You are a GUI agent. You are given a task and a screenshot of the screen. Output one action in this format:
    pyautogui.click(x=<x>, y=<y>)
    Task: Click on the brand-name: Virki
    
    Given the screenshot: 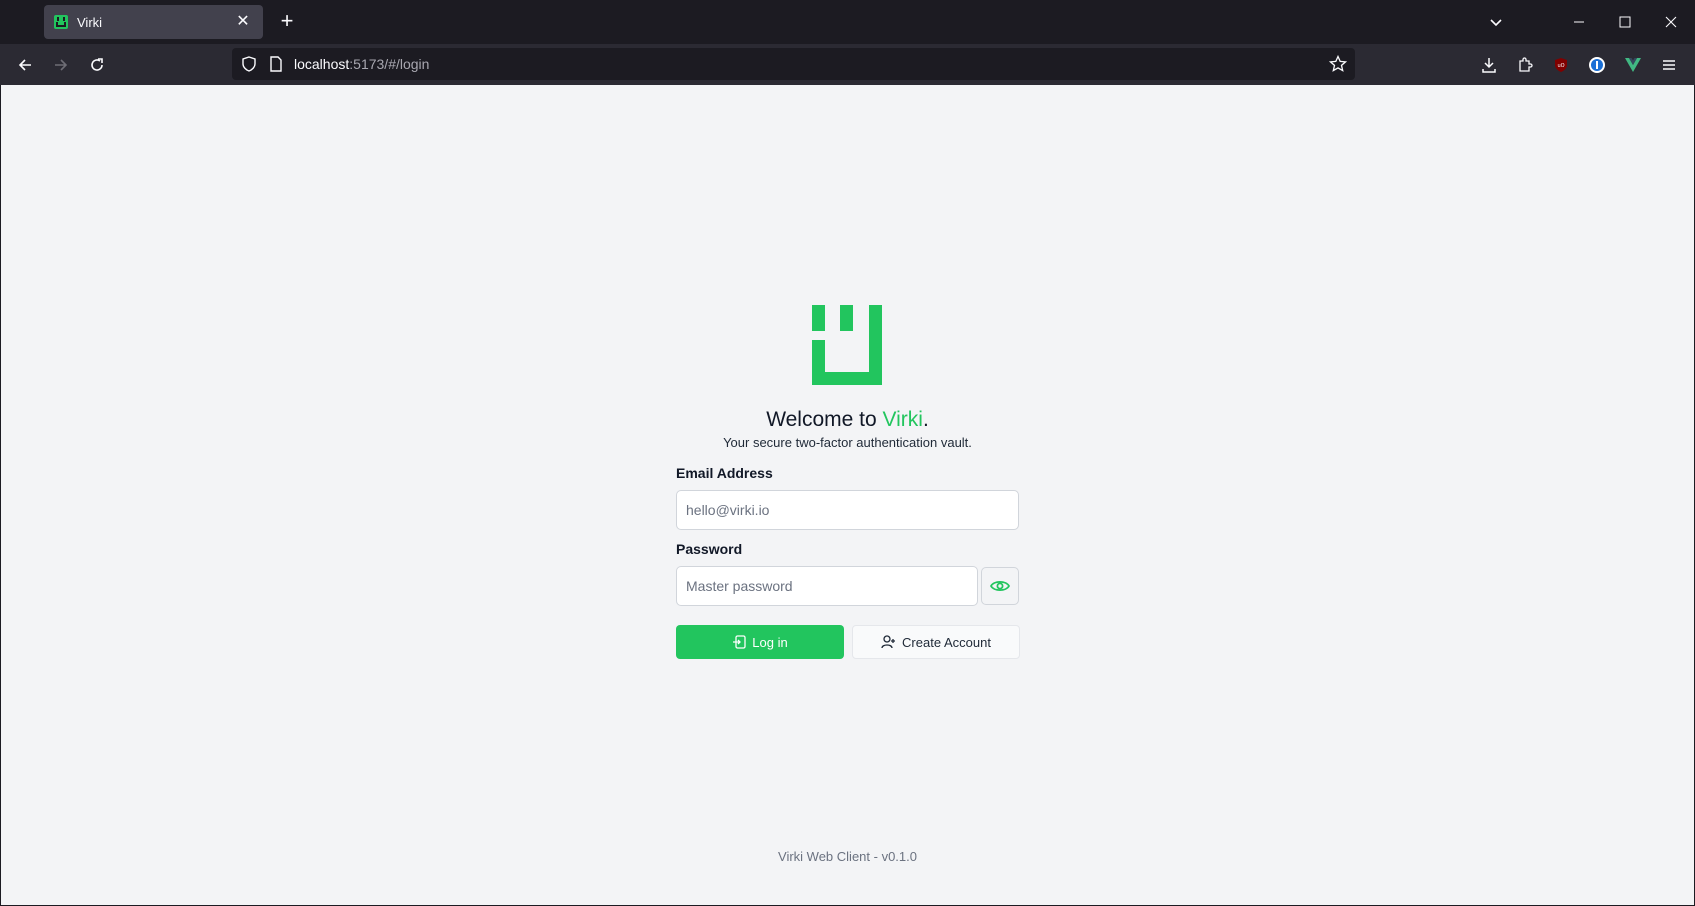 What is the action you would take?
    pyautogui.click(x=902, y=419)
    